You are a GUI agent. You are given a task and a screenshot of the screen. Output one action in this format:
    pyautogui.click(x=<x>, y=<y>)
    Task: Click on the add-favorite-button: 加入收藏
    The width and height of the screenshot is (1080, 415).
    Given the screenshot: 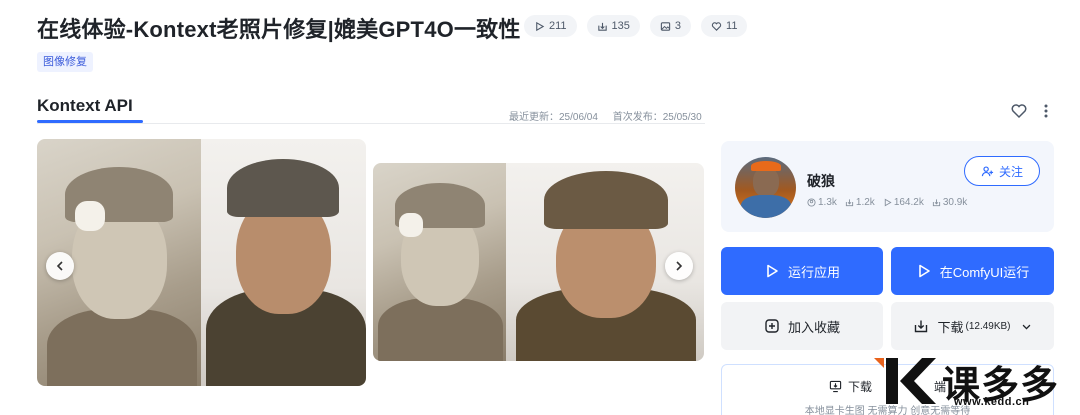 What is the action you would take?
    pyautogui.click(x=802, y=326)
    